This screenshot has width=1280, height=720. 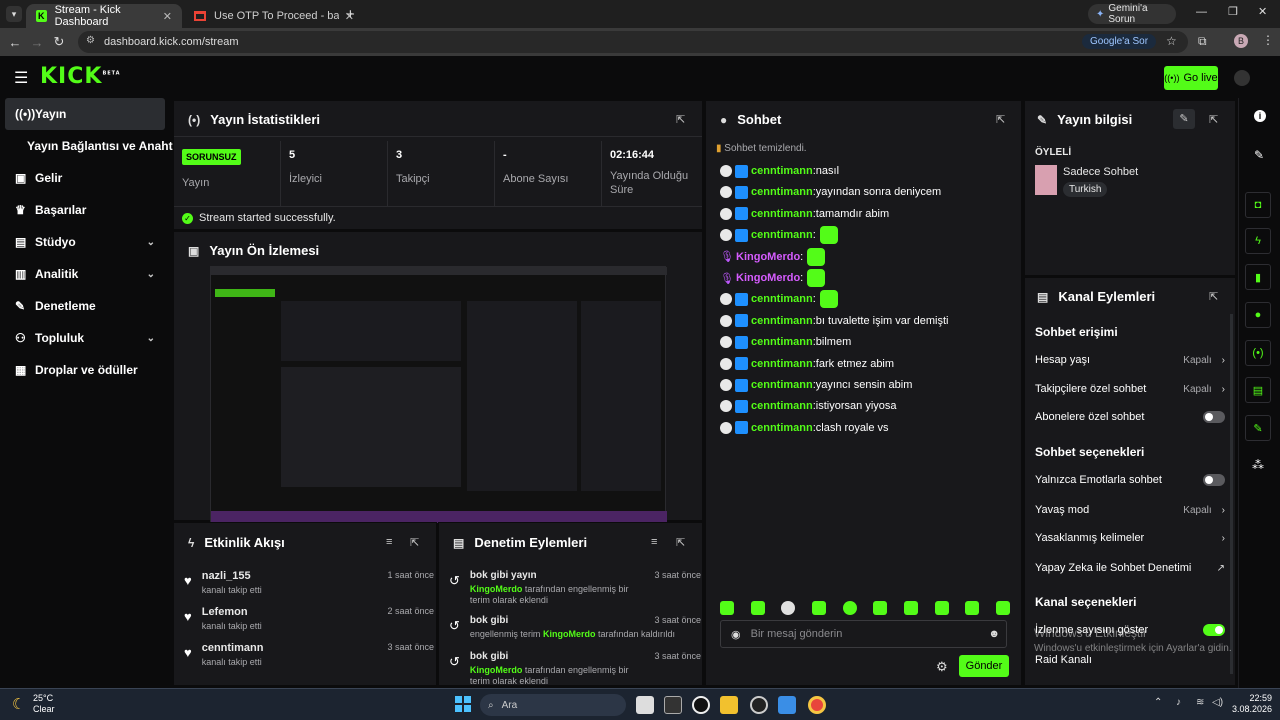 What do you see at coordinates (21, 78) in the screenshot?
I see `hamburger-menu-icon: ☰` at bounding box center [21, 78].